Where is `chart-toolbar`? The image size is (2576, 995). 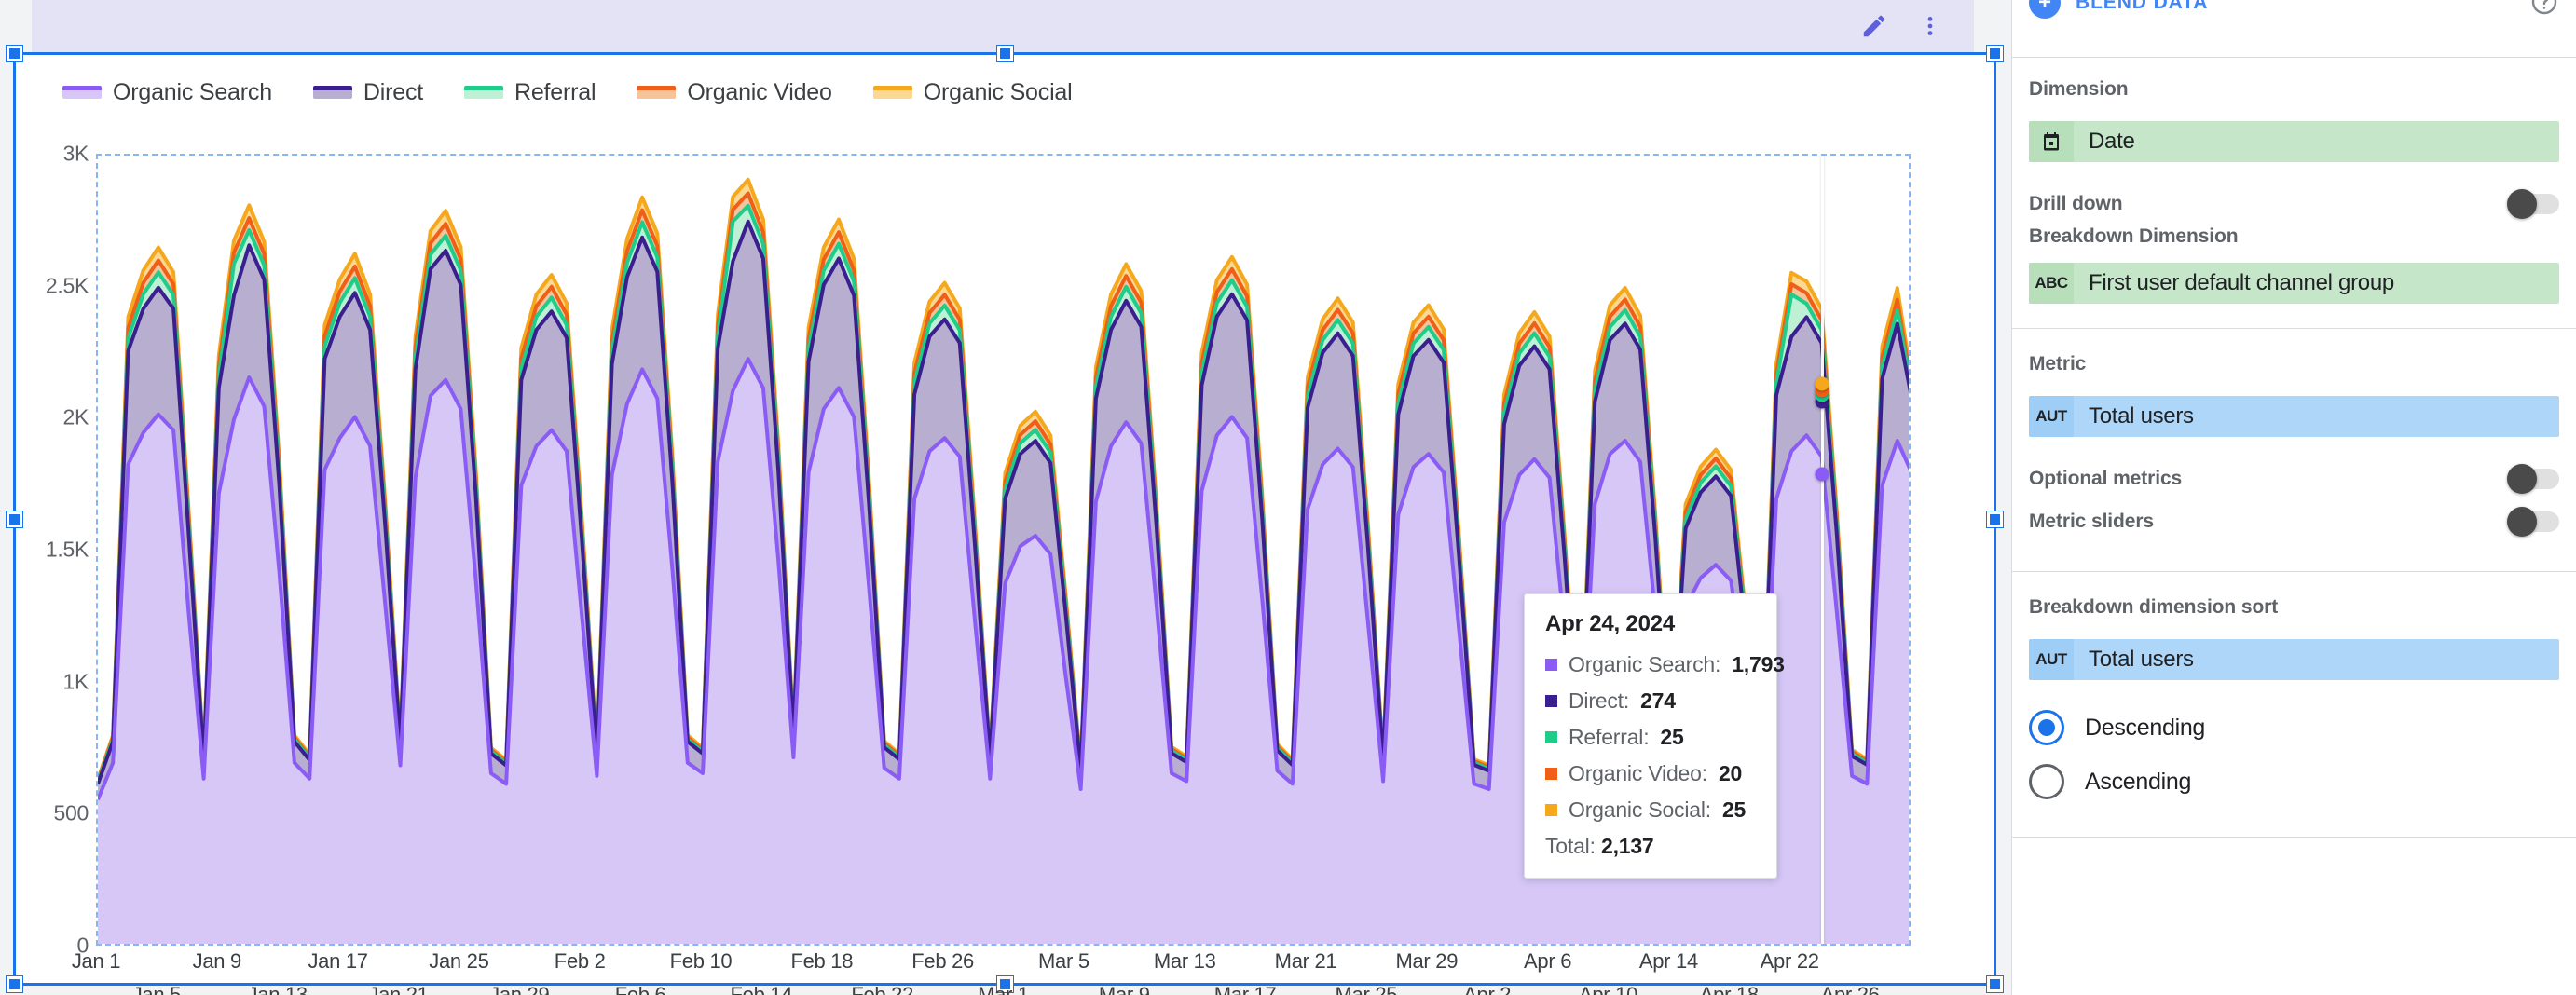 chart-toolbar is located at coordinates (1902, 26).